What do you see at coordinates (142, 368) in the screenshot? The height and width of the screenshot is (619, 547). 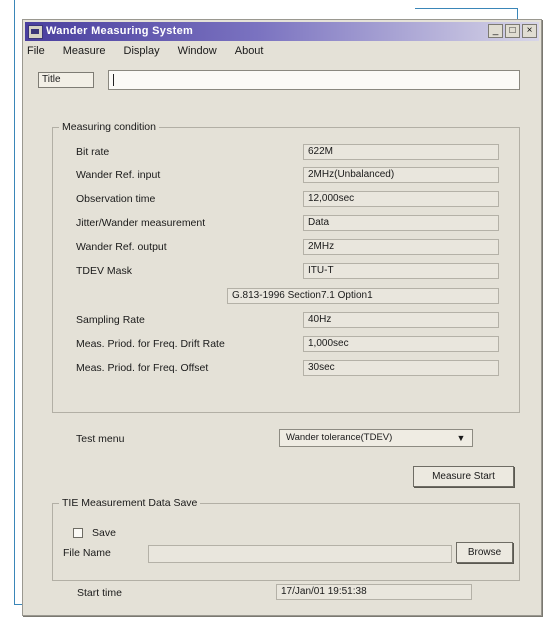 I see `freq-offset-period-label: Meas. Priod. for Freq. Offset` at bounding box center [142, 368].